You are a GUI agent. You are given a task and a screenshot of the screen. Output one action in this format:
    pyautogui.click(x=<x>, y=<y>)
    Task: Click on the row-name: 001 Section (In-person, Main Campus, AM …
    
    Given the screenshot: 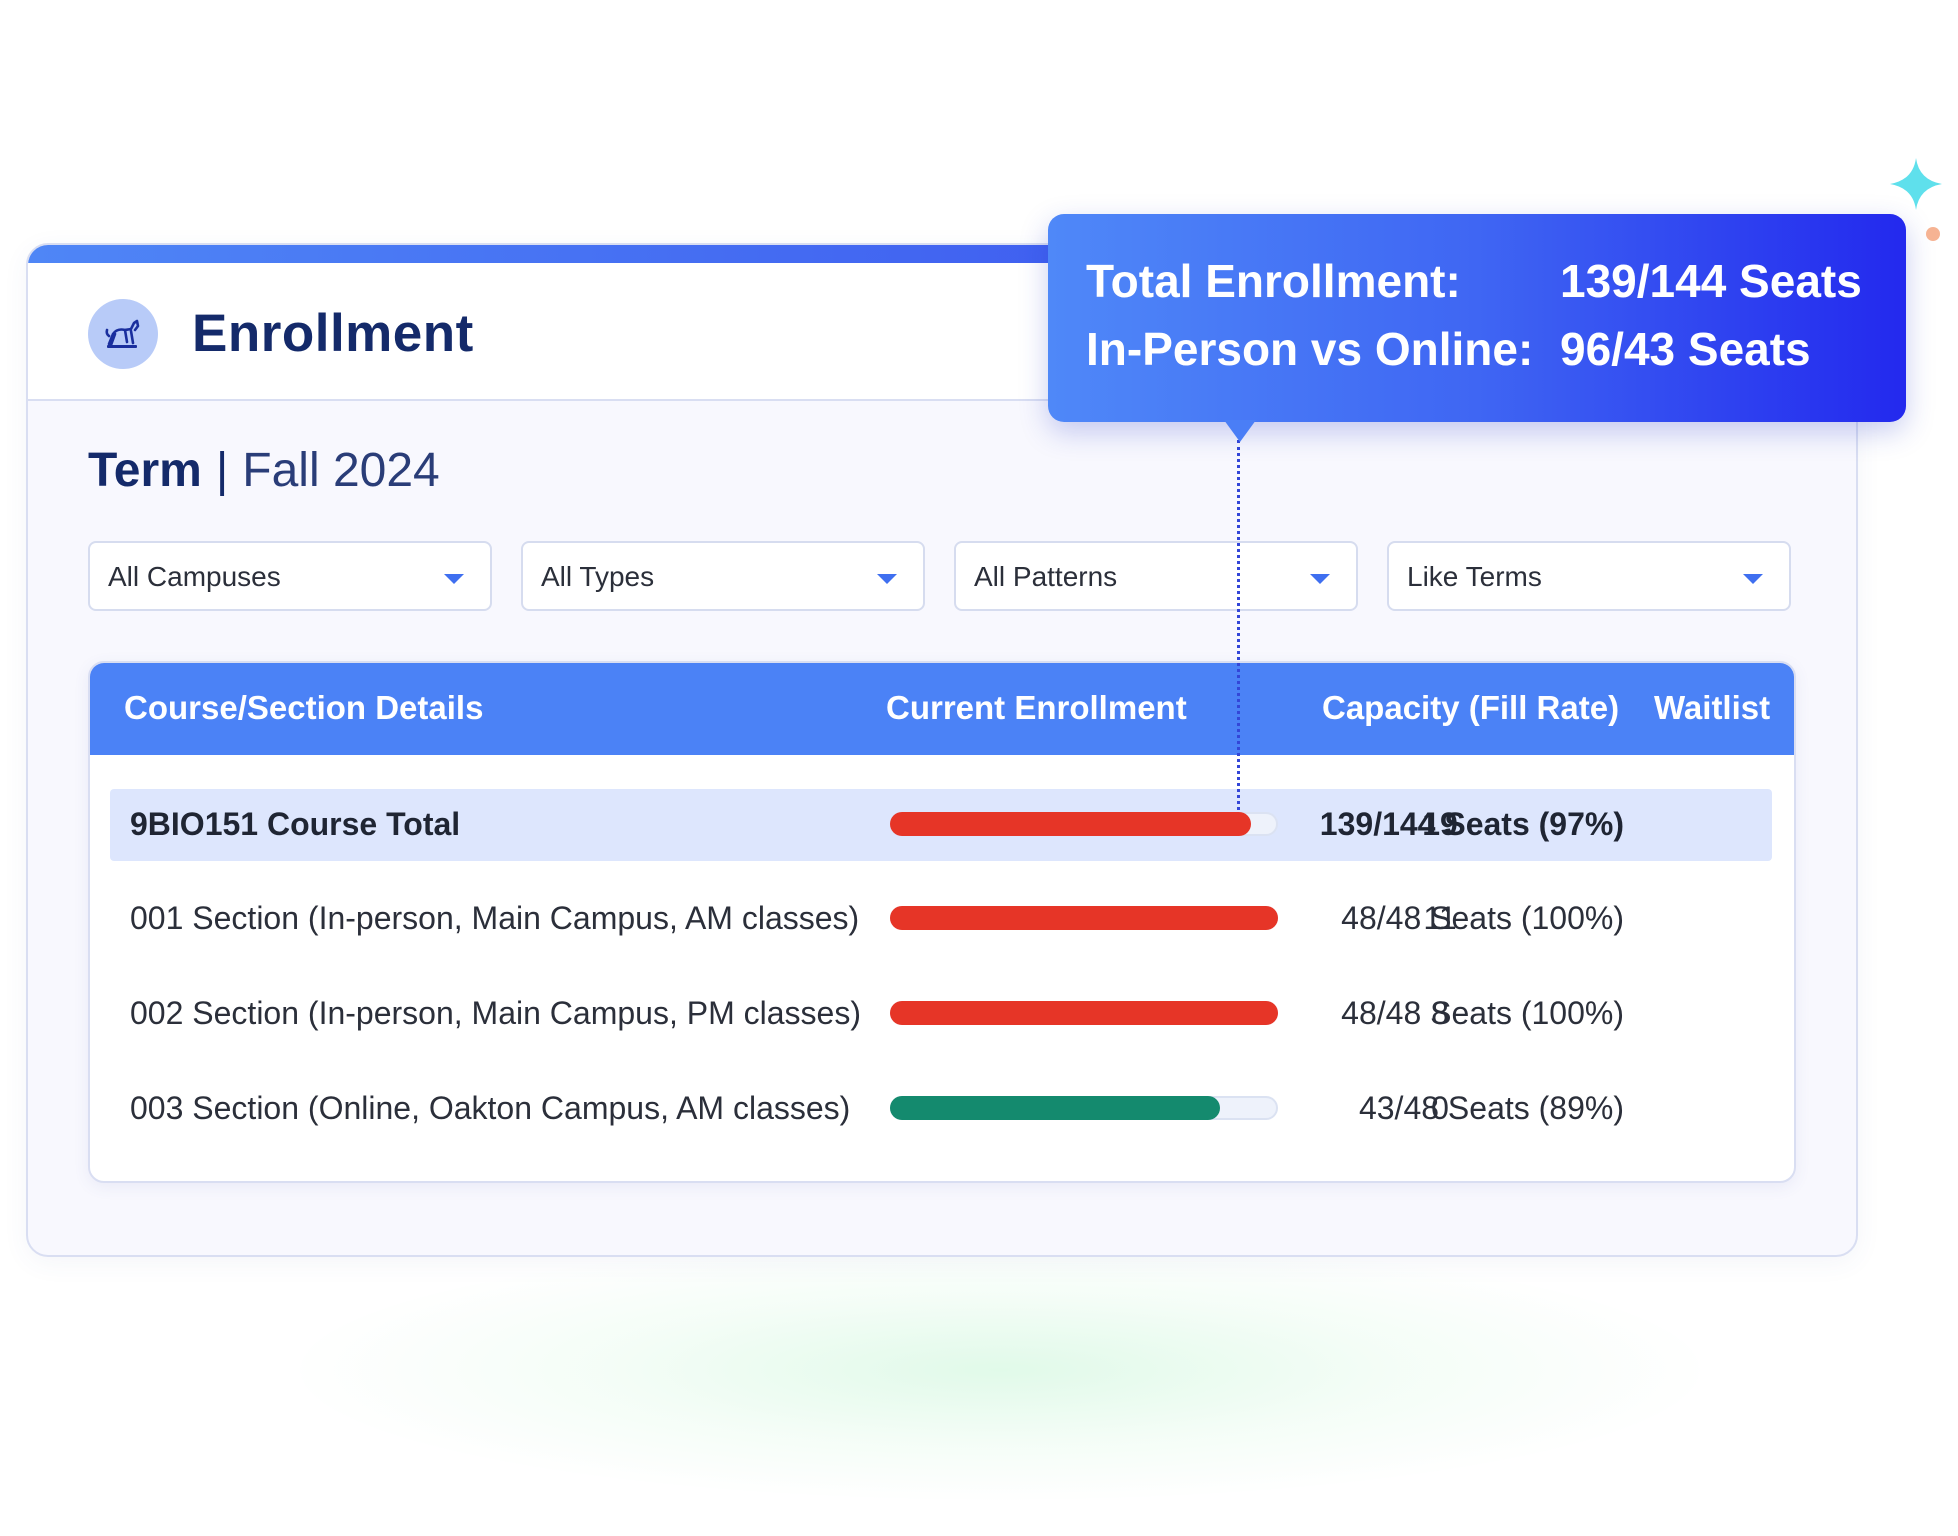 What is the action you would take?
    pyautogui.click(x=495, y=918)
    